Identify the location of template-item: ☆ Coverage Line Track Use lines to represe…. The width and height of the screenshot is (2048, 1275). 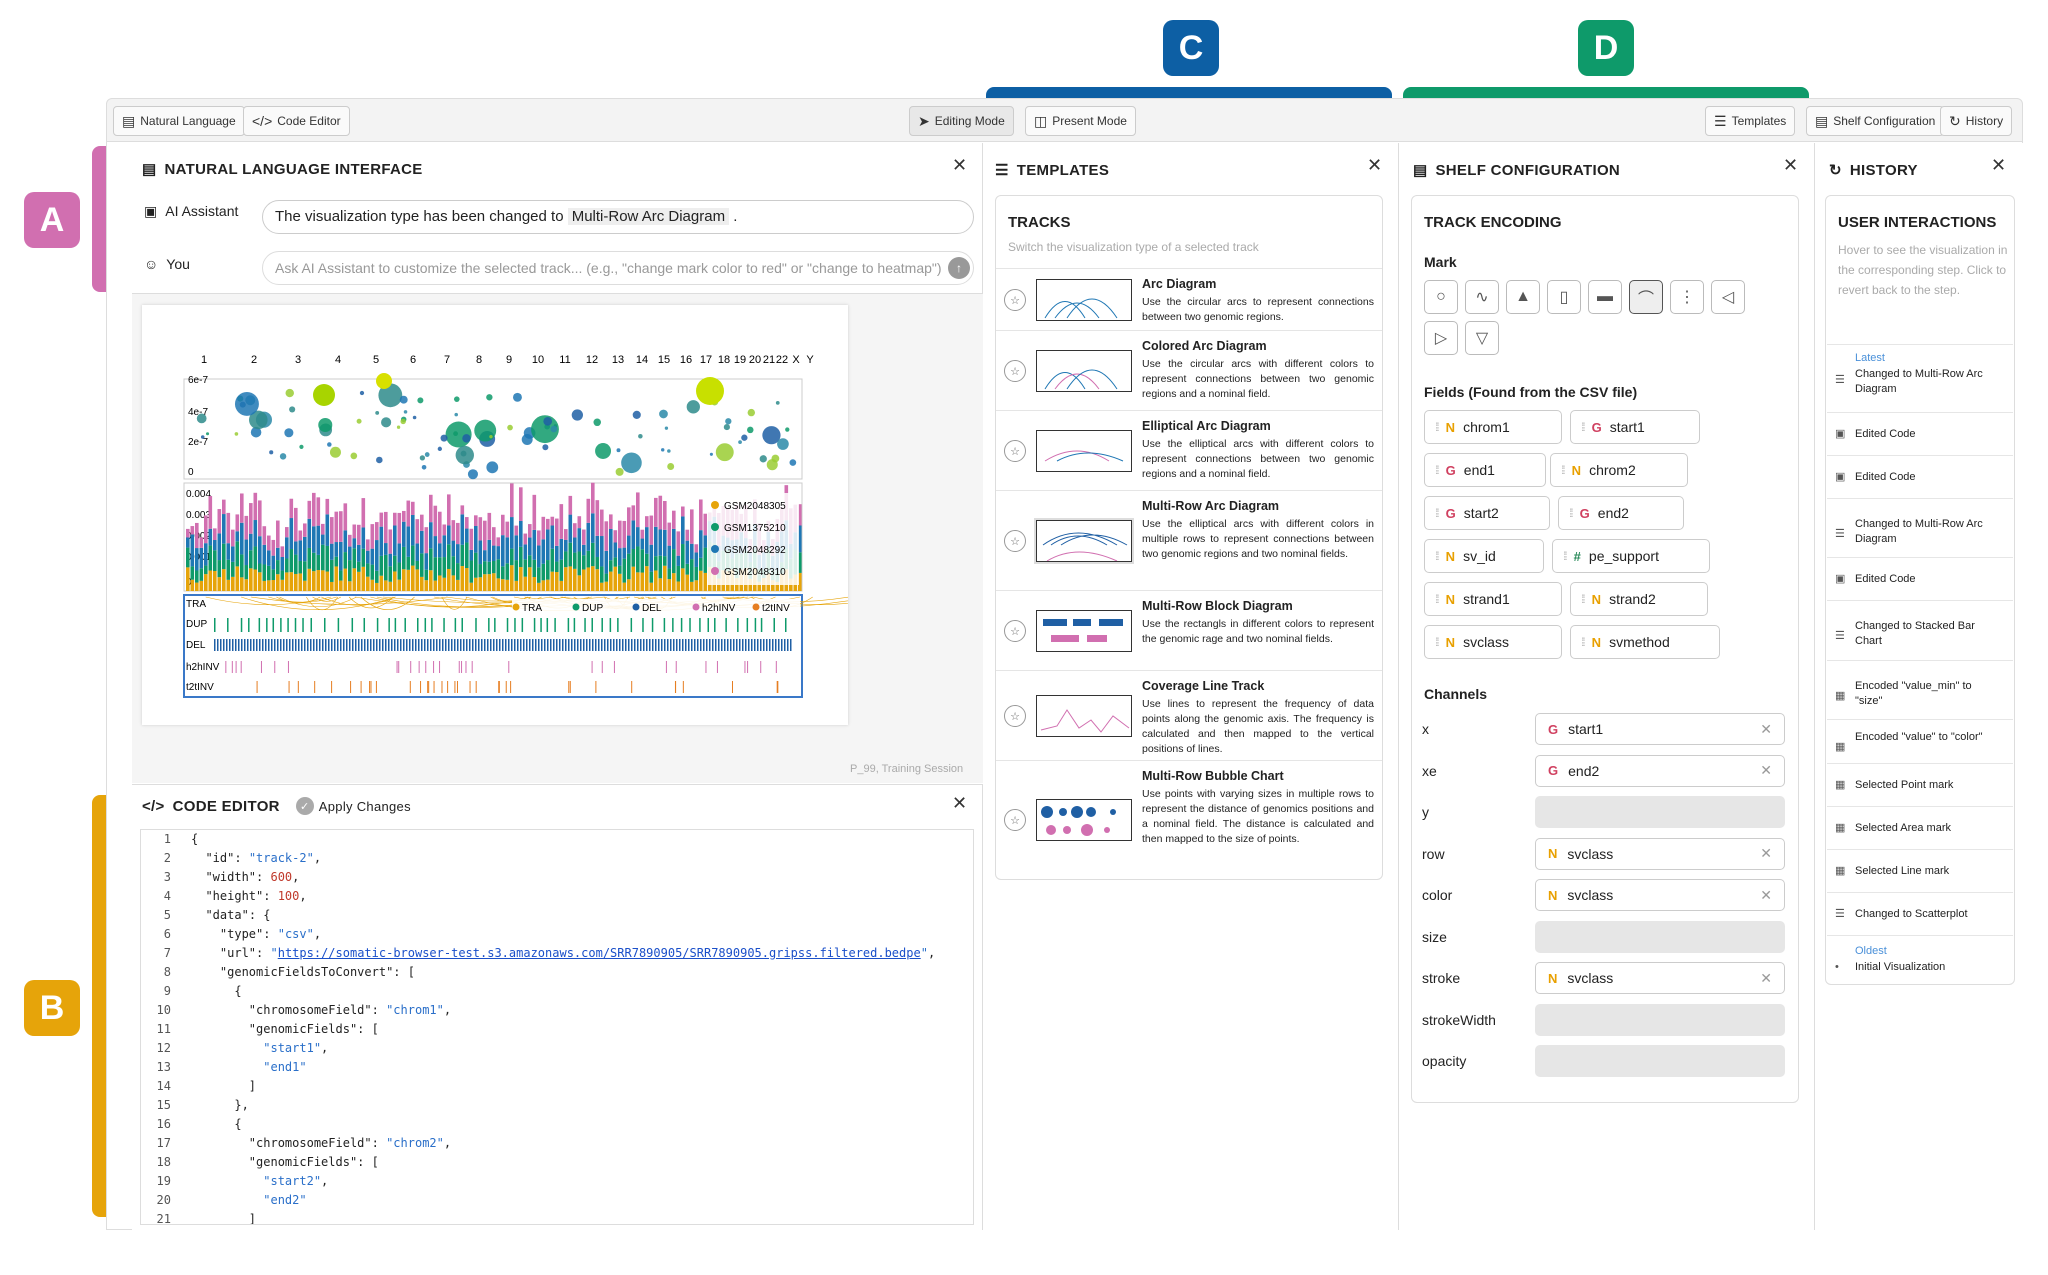
(1189, 715).